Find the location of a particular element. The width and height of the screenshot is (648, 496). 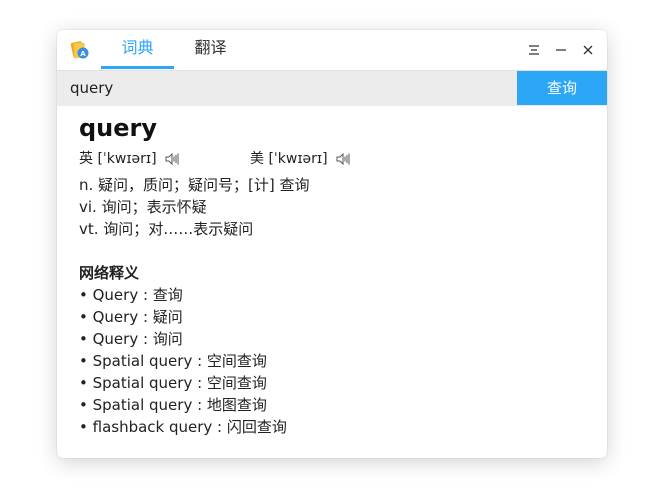

phonetic-uk: 英 [ˈkwɪərɪ] is located at coordinates (129, 159).